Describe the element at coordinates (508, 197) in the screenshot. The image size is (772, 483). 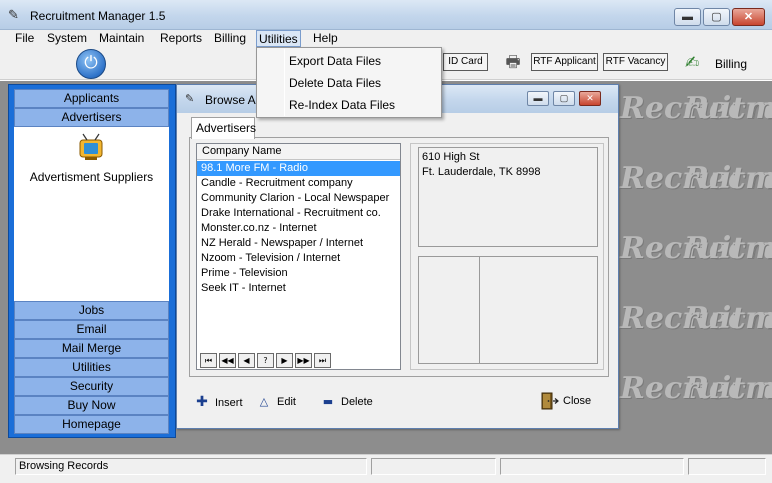
I see `address-field: 610 High St Ft. Lauderdale, TK 8998` at that location.